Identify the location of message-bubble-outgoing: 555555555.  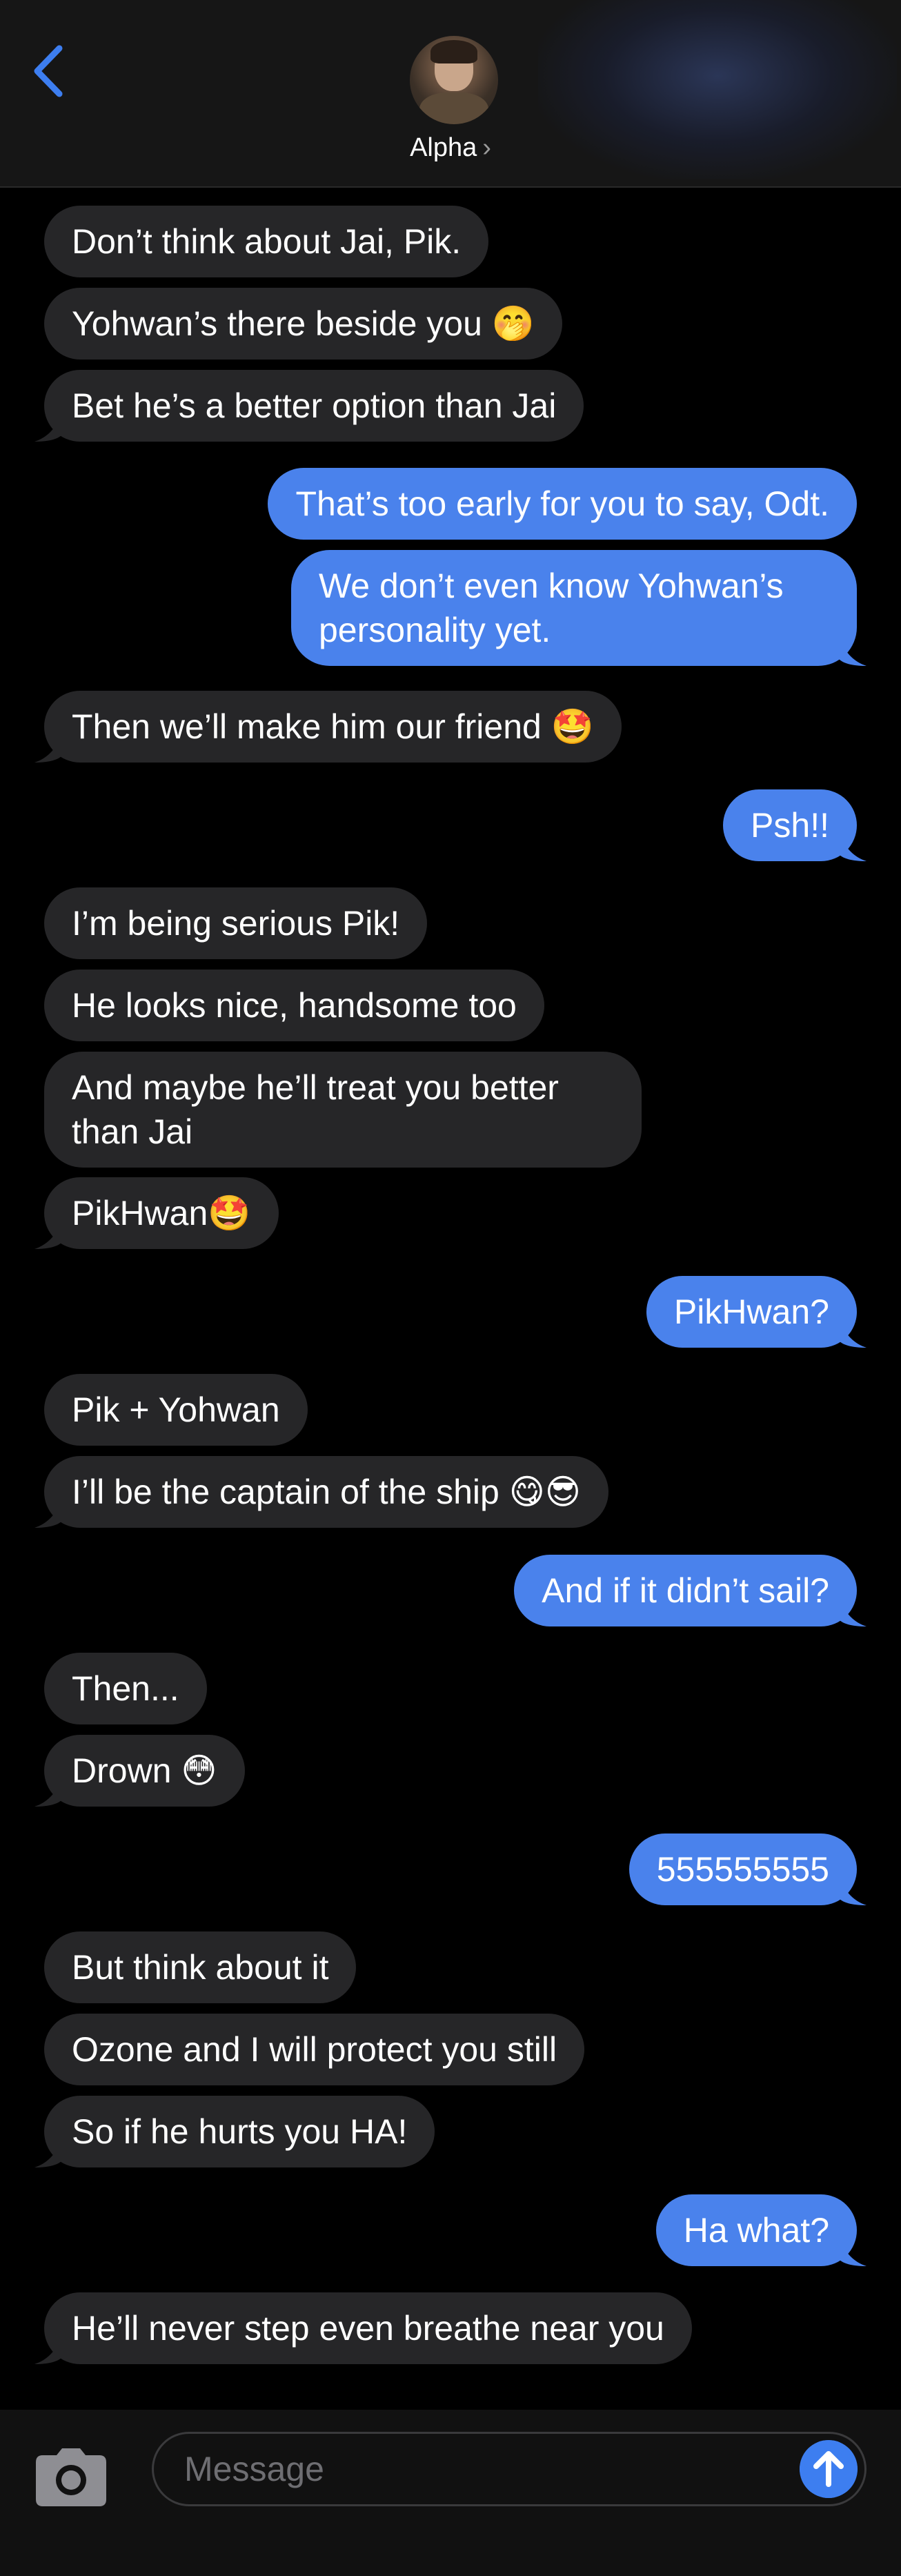
(747, 1869).